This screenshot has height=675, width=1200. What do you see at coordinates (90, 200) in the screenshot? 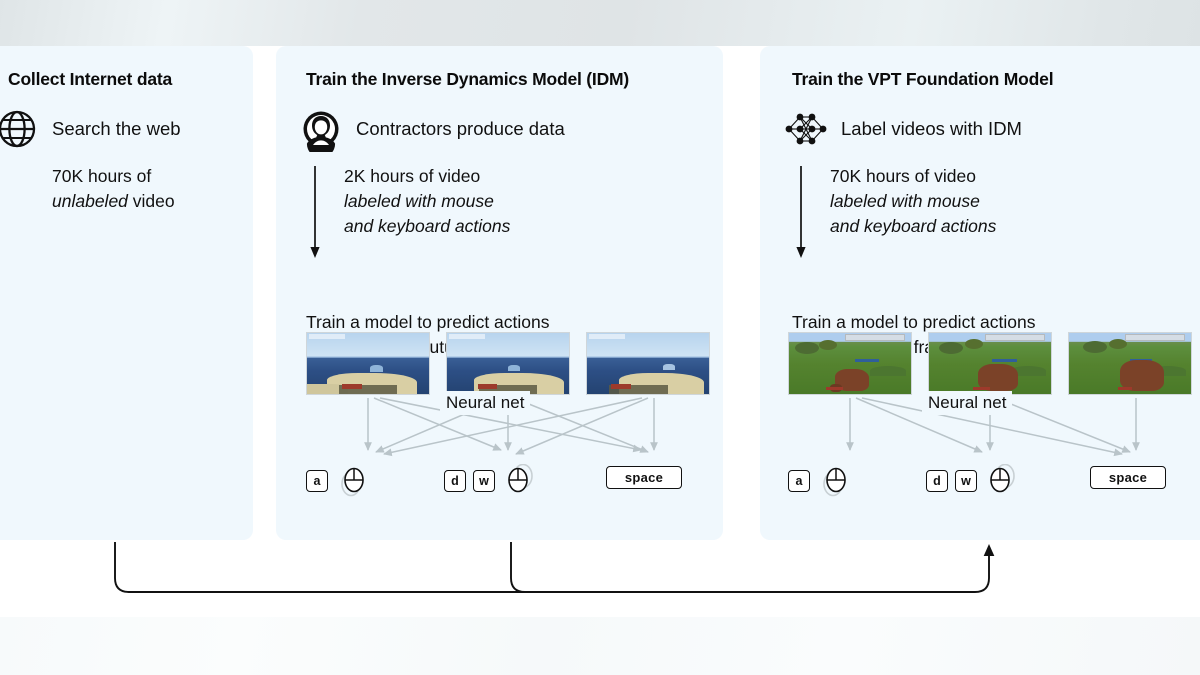
I see `sub-line-2-emphasis: unlabeled` at bounding box center [90, 200].